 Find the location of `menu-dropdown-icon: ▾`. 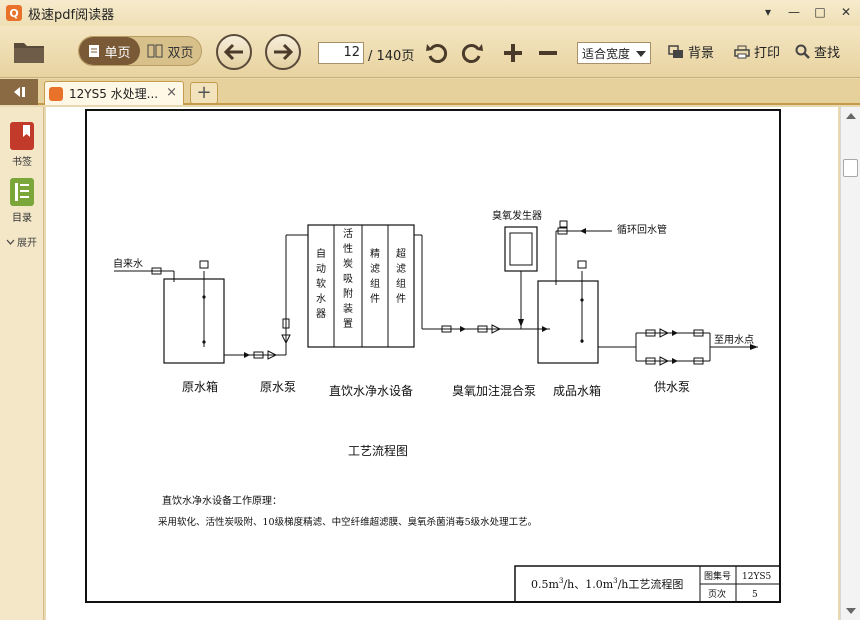

menu-dropdown-icon: ▾ is located at coordinates (768, 12).